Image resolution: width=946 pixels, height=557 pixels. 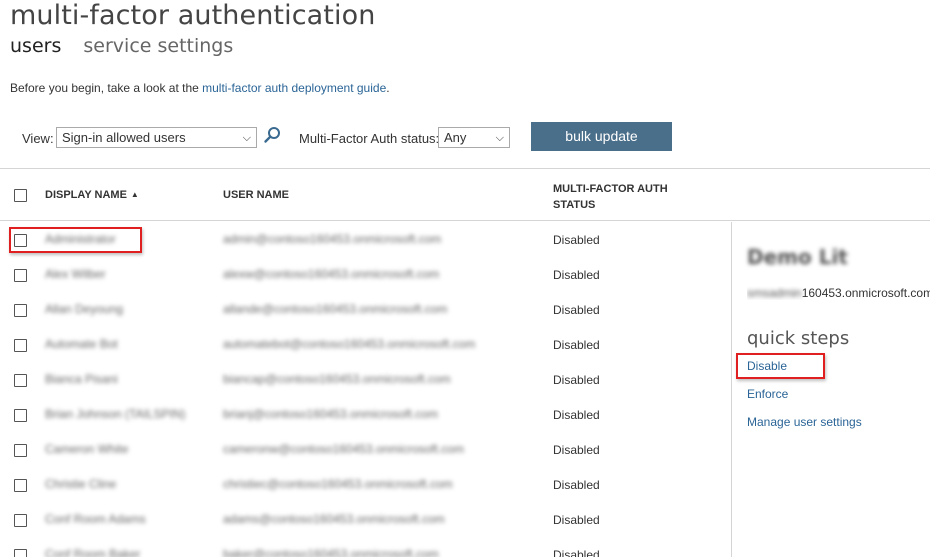 What do you see at coordinates (865, 293) in the screenshot?
I see `selected-user-email-domain: 160453.onmicrosoft.com` at bounding box center [865, 293].